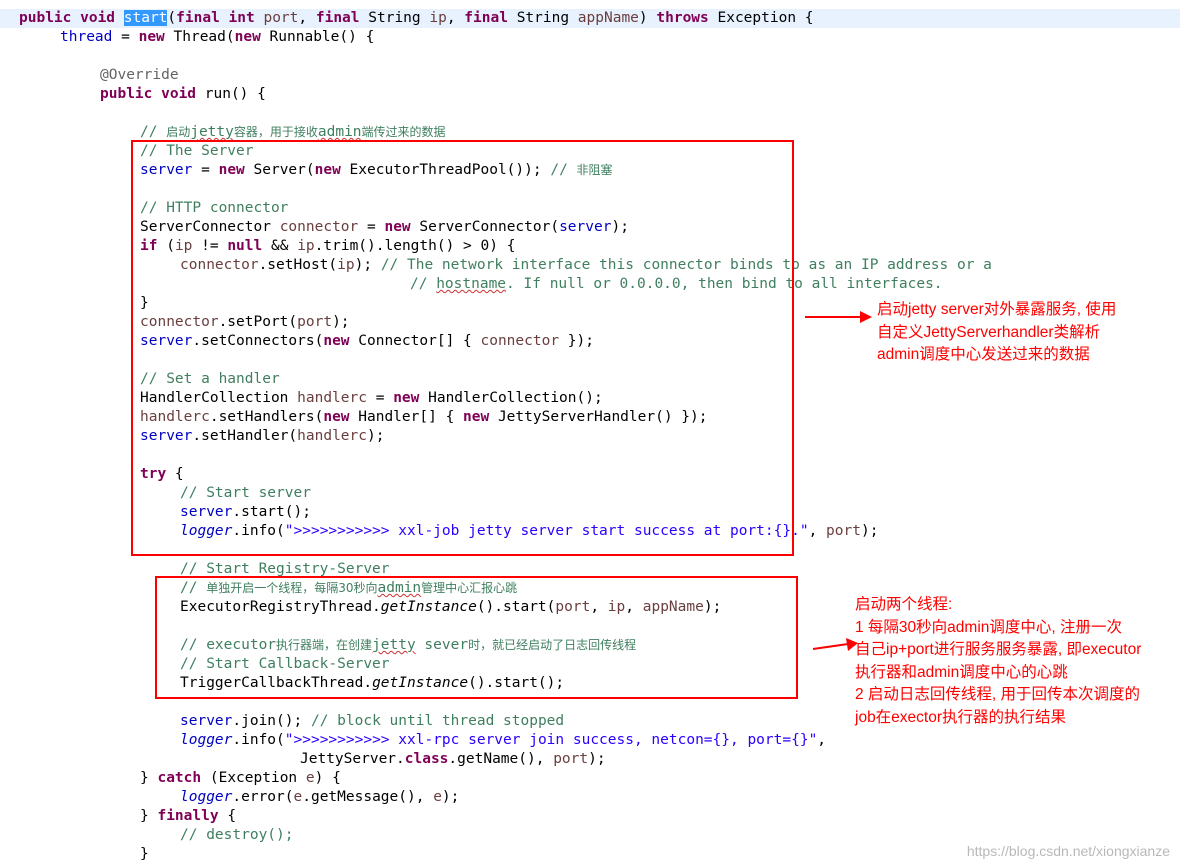  I want to click on arrowhead-note-jetty, so click(866, 317).